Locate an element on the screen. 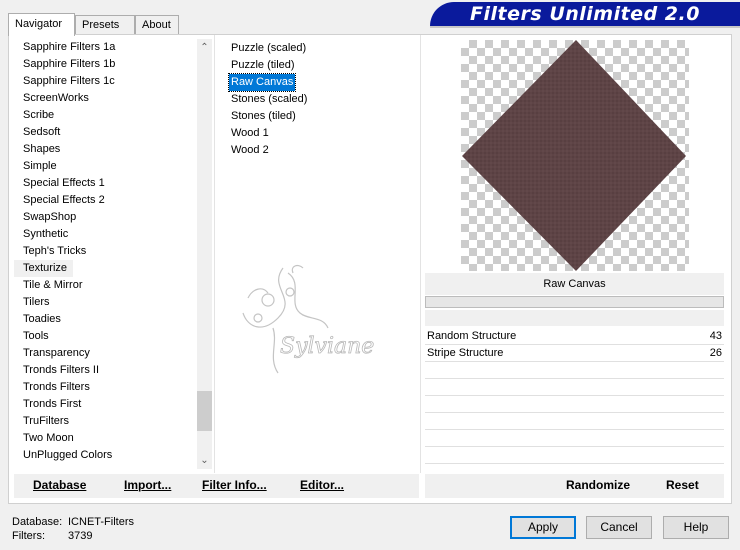 The image size is (740, 550). category-item: SwapShop is located at coordinates (105, 217).